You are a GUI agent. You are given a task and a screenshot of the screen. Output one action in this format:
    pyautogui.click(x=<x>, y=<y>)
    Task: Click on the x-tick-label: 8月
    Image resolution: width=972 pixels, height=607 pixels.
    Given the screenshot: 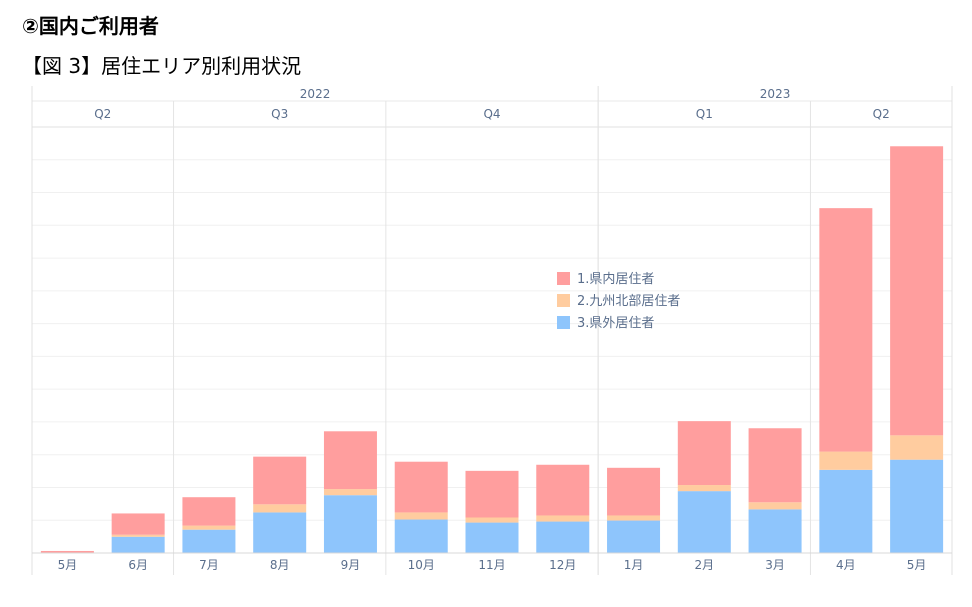 What is the action you would take?
    pyautogui.click(x=280, y=565)
    